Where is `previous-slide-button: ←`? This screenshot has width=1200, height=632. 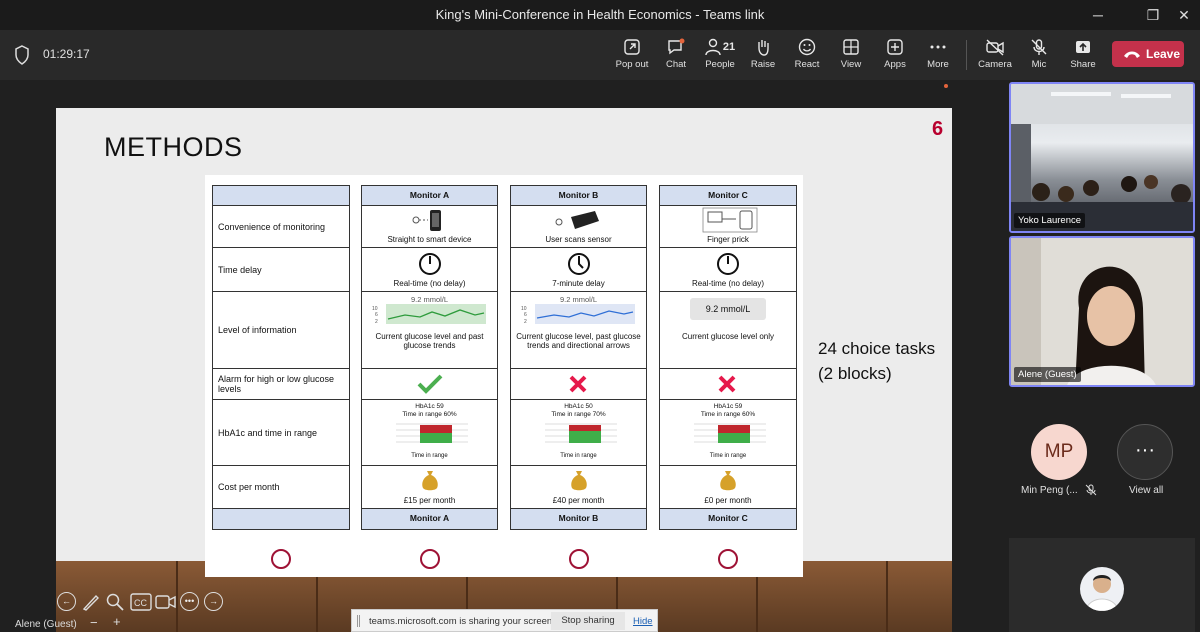 previous-slide-button: ← is located at coordinates (66, 601).